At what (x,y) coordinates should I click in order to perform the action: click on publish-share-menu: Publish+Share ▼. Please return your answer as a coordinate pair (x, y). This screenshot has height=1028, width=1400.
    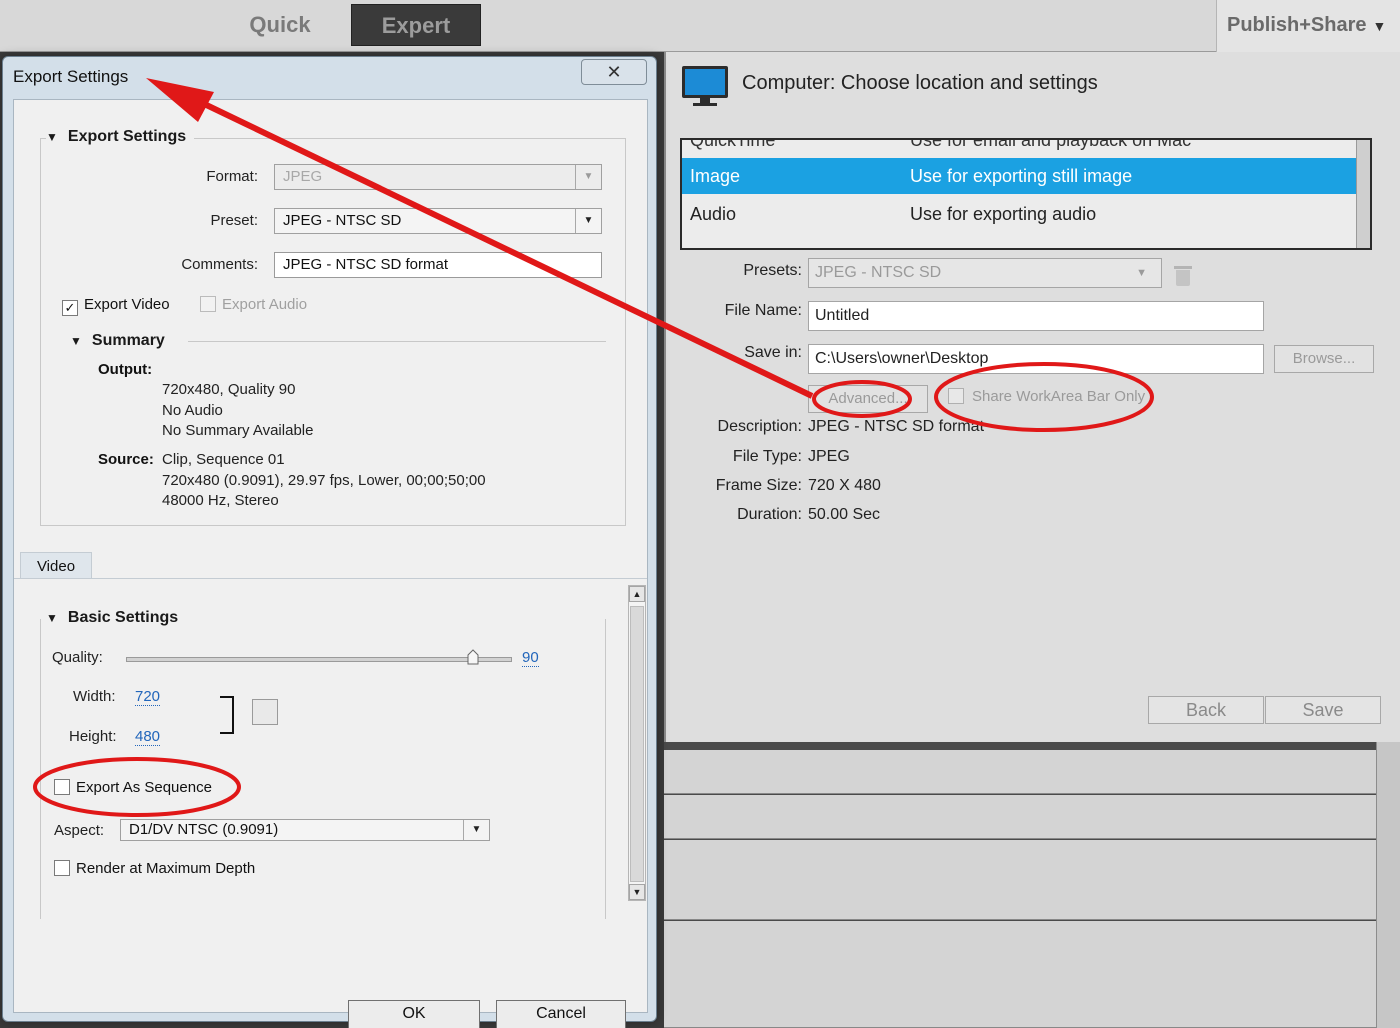
    Looking at the image, I should click on (1308, 26).